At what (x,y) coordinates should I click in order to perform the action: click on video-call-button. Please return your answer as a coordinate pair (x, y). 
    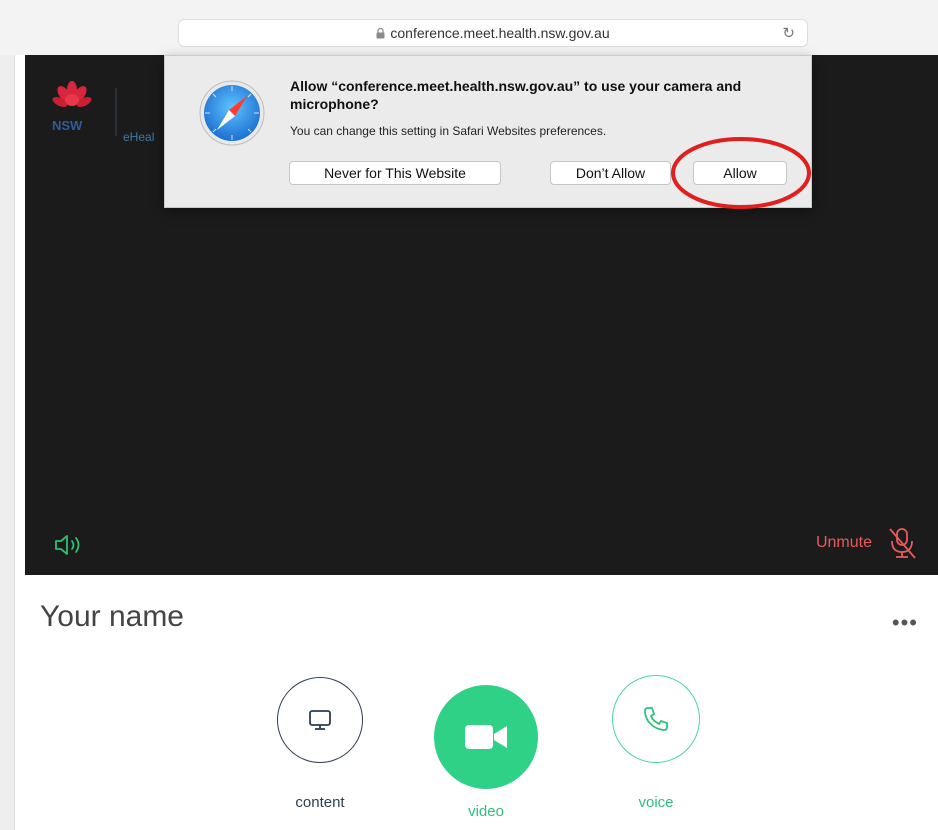
    Looking at the image, I should click on (486, 737).